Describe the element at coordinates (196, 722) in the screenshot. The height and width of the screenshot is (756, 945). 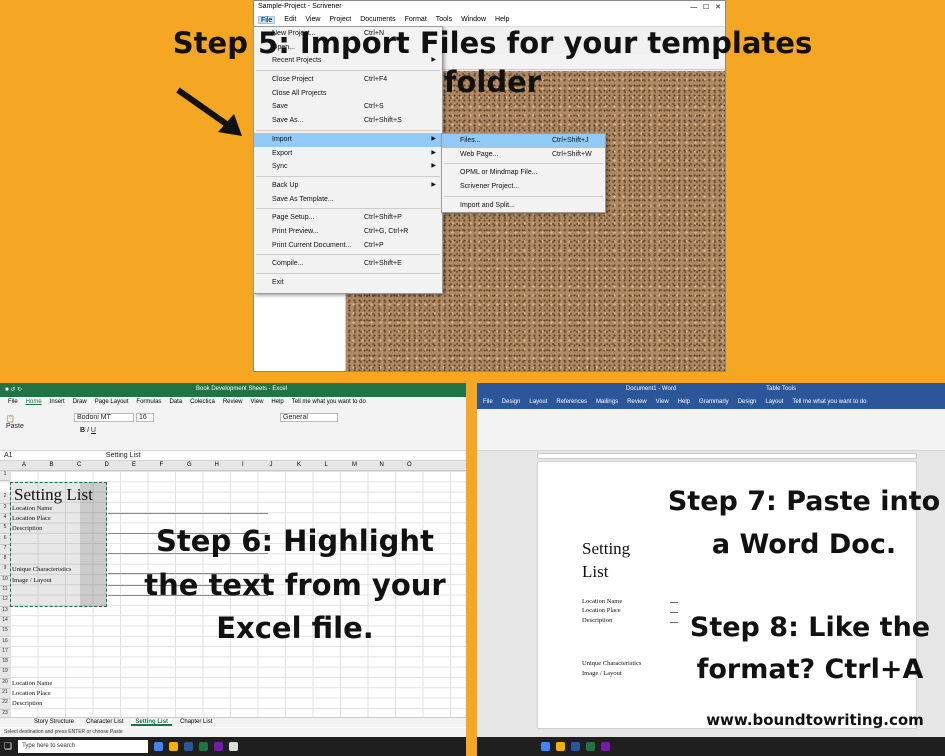
I see `sheet-tab-chapter-list: Chapter List` at that location.